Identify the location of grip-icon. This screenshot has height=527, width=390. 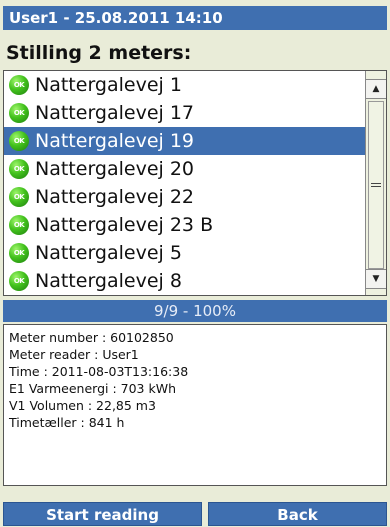
(376, 185).